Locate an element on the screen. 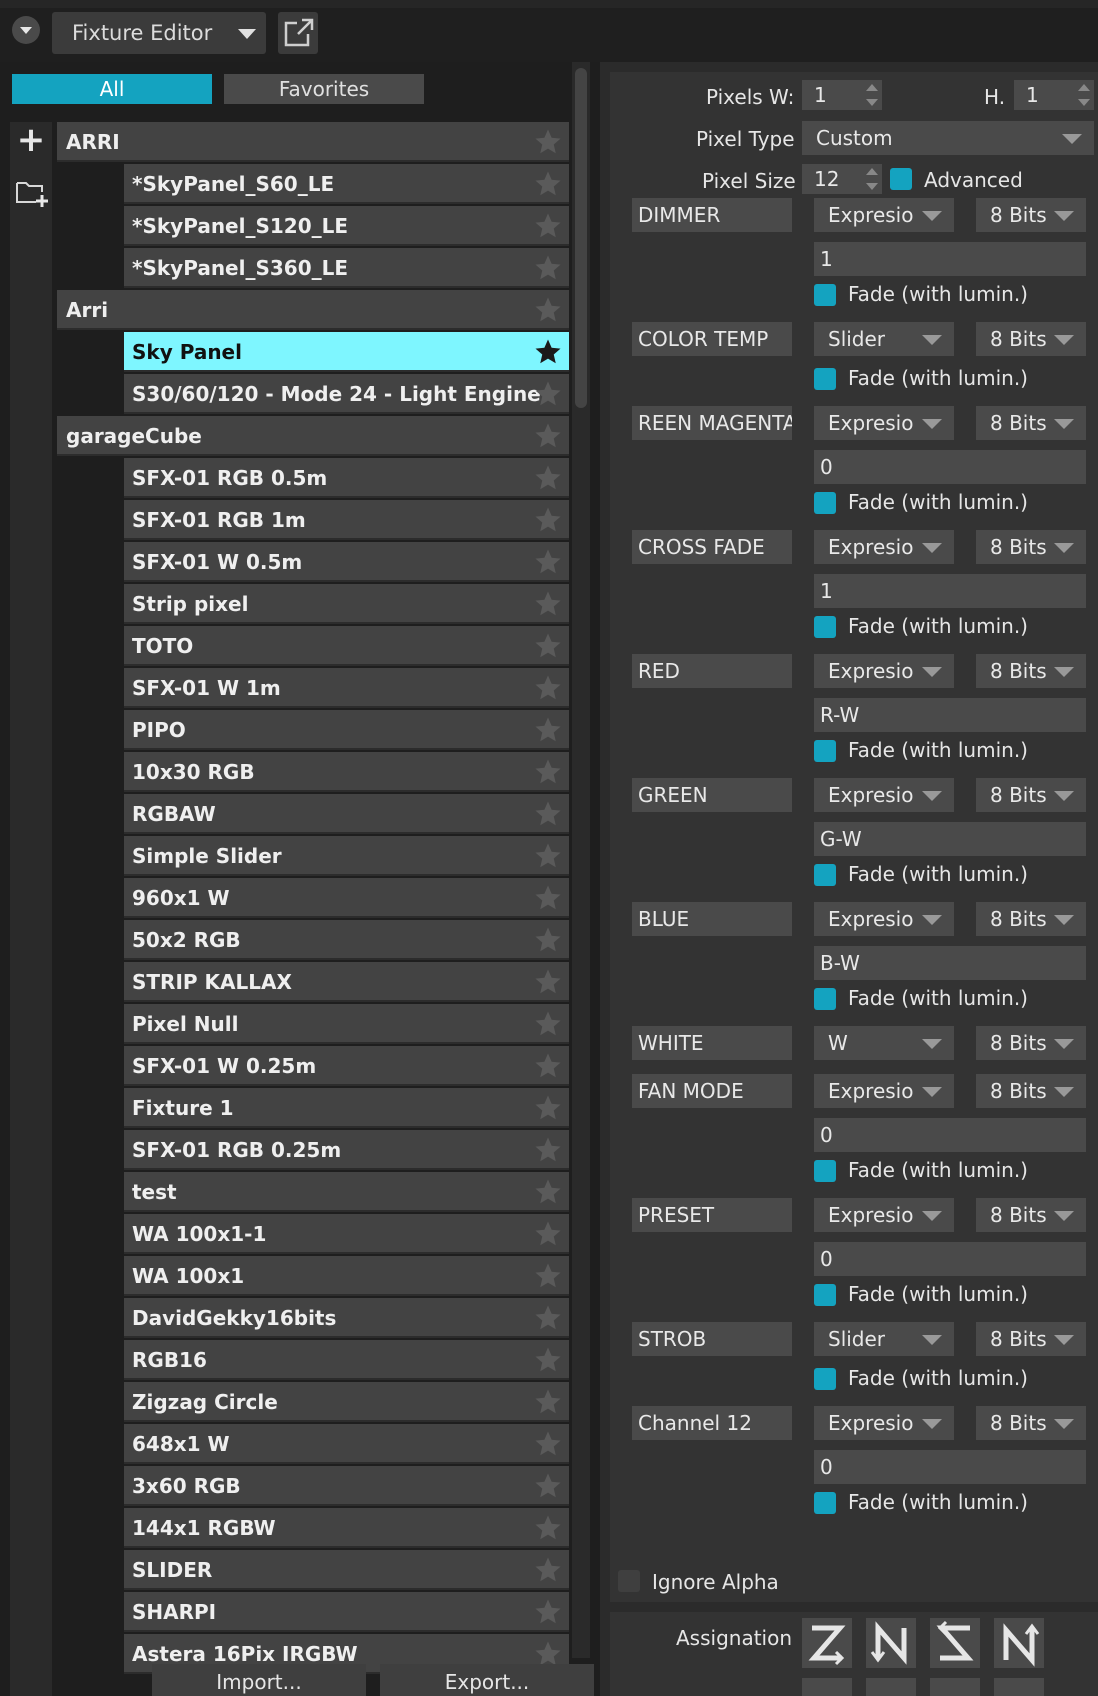  fixture-group-row: garageCube is located at coordinates (313, 436).